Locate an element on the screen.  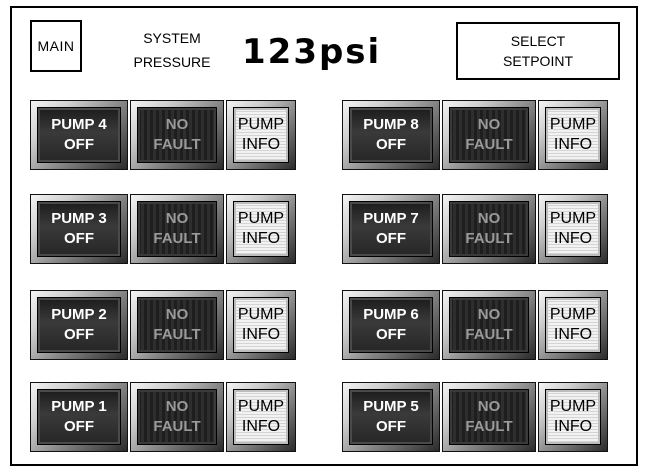
pump-6-group: PUMP 6 OFF NO FAULT PUMP INFO is located at coordinates (485, 325).